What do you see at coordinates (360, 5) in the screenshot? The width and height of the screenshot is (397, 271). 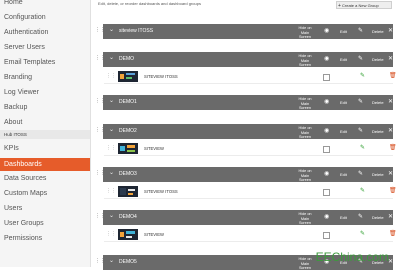 I see `create-group-label: Create a New Group` at bounding box center [360, 5].